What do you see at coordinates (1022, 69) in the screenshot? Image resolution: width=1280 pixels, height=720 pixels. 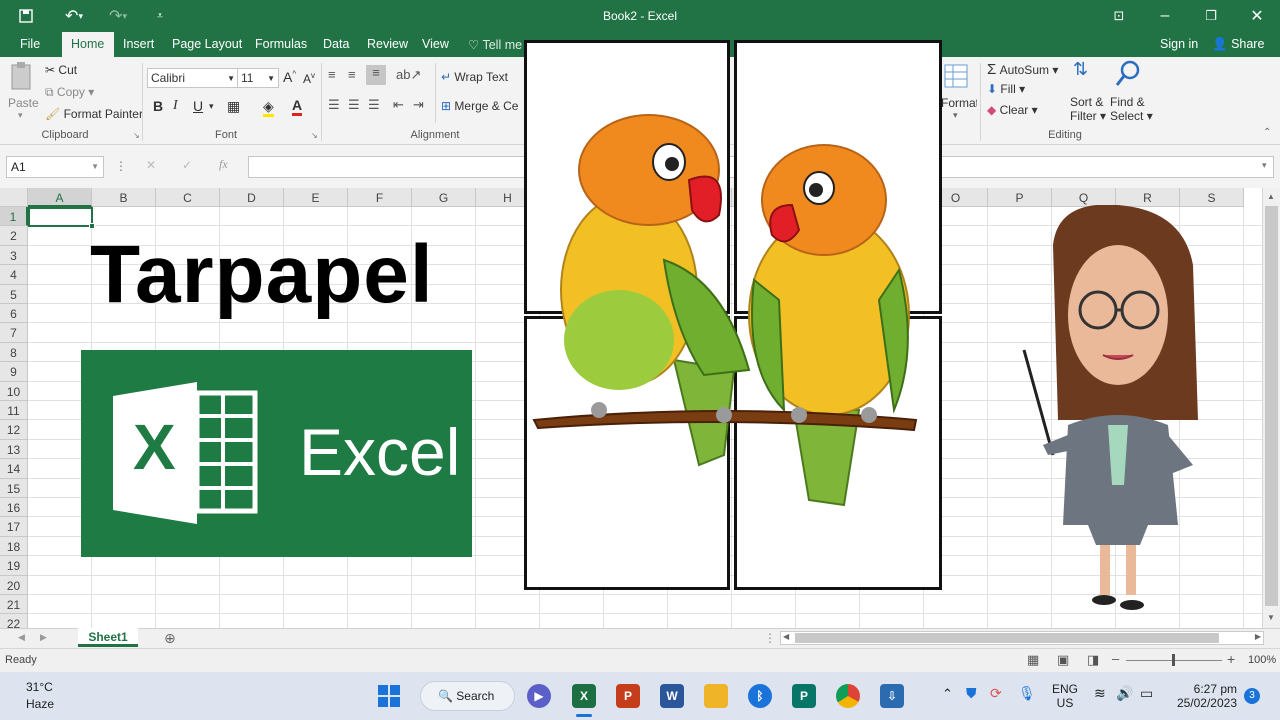 I see `autosum-button: Σ AutoSum ▾` at bounding box center [1022, 69].